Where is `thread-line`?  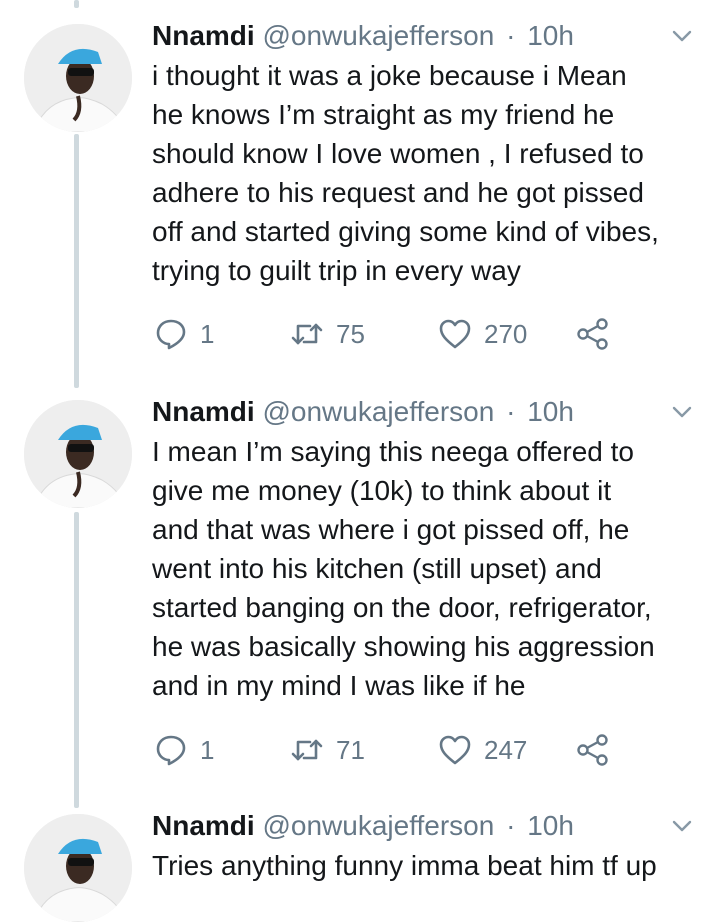 thread-line is located at coordinates (76, 4).